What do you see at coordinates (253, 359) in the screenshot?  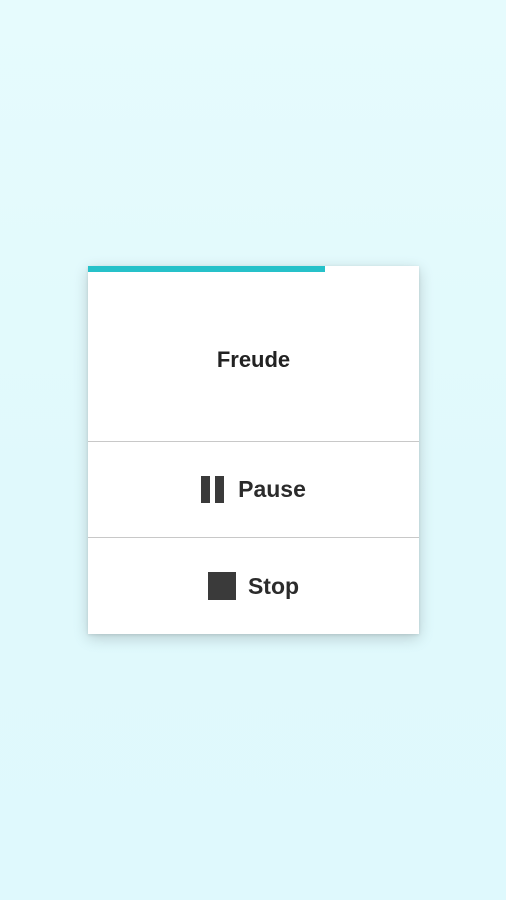 I see `track-title: Freude` at bounding box center [253, 359].